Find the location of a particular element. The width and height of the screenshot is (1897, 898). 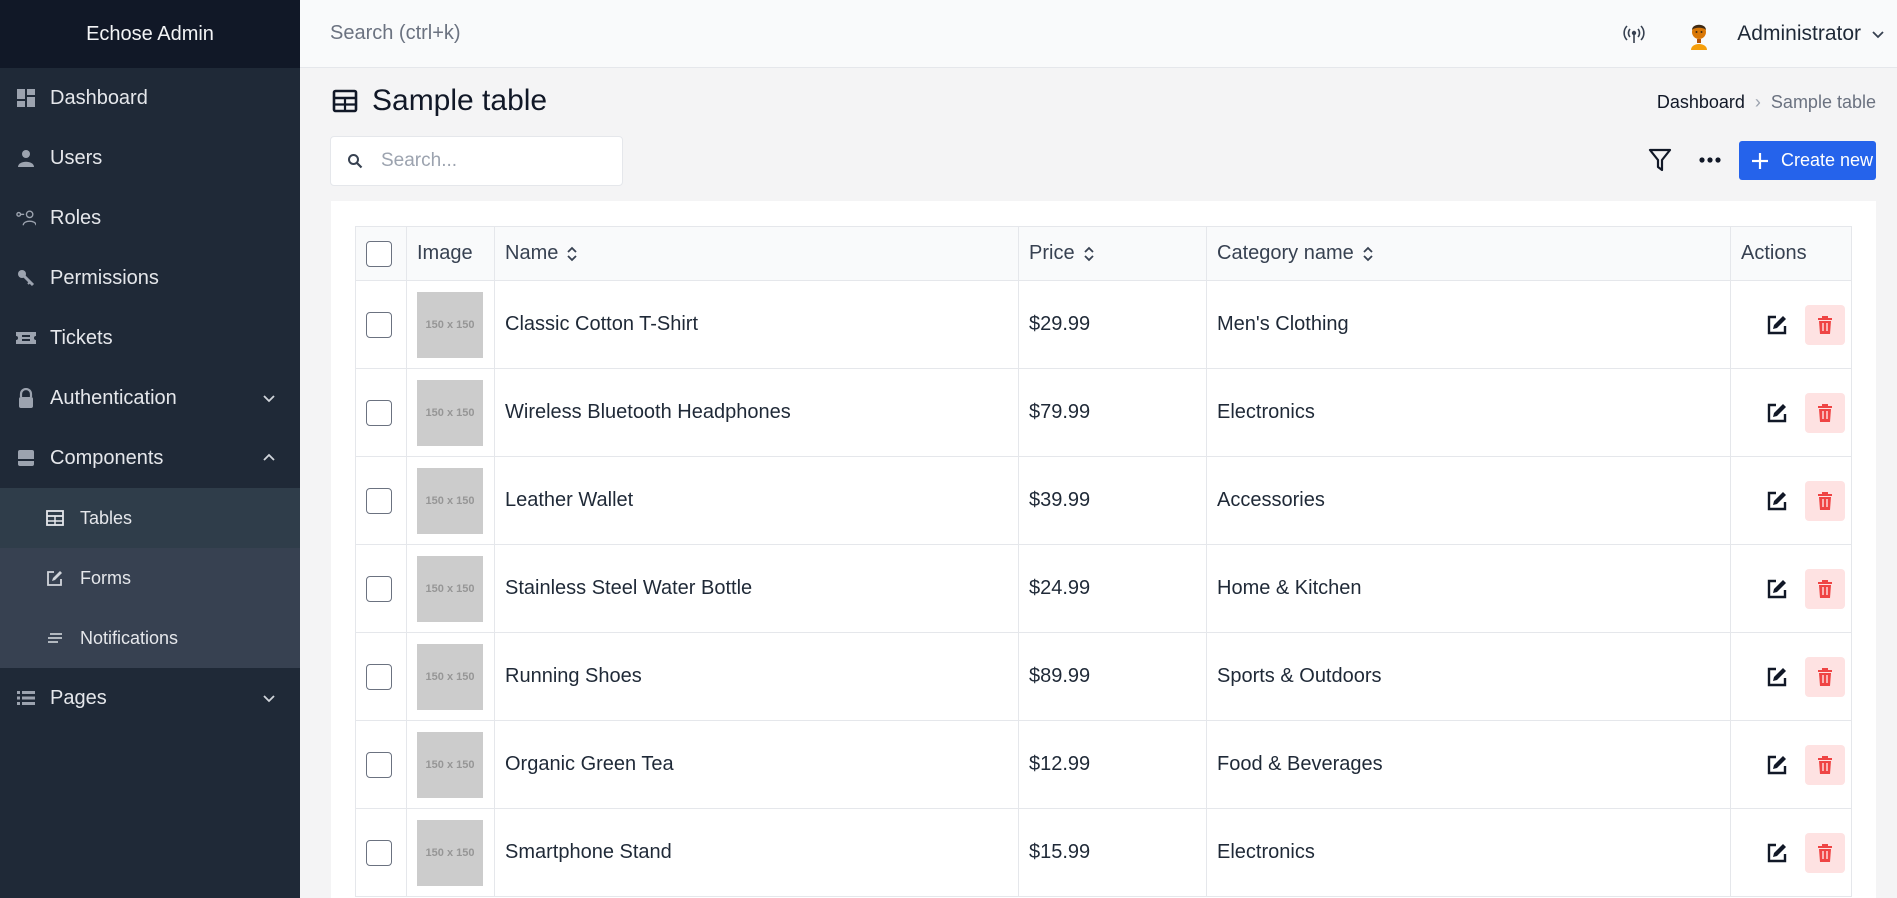

sidebar-item-label: Forms is located at coordinates (105, 577).